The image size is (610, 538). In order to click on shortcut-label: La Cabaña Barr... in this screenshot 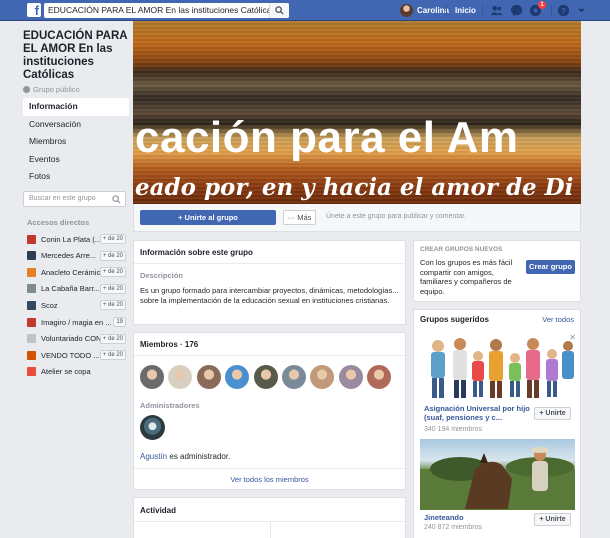, I will do `click(70, 289)`.